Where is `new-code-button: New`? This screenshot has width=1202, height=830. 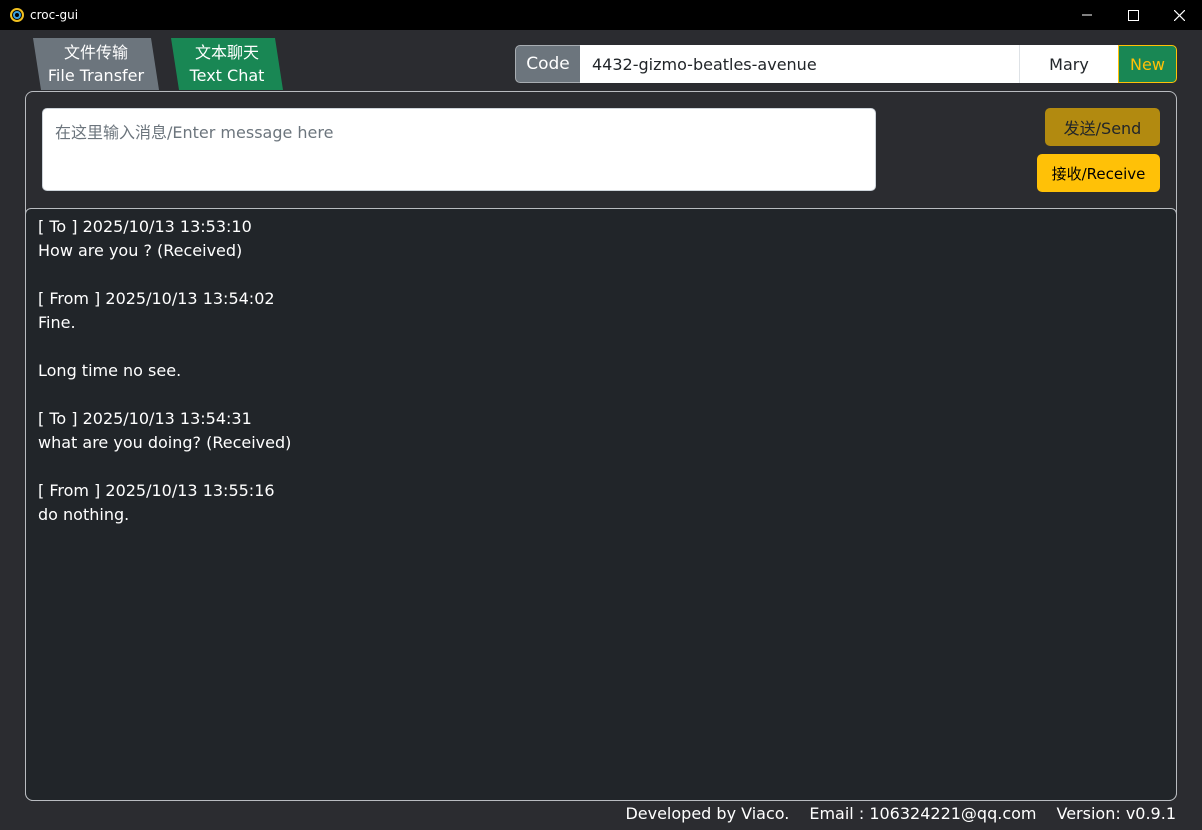
new-code-button: New is located at coordinates (1147, 64).